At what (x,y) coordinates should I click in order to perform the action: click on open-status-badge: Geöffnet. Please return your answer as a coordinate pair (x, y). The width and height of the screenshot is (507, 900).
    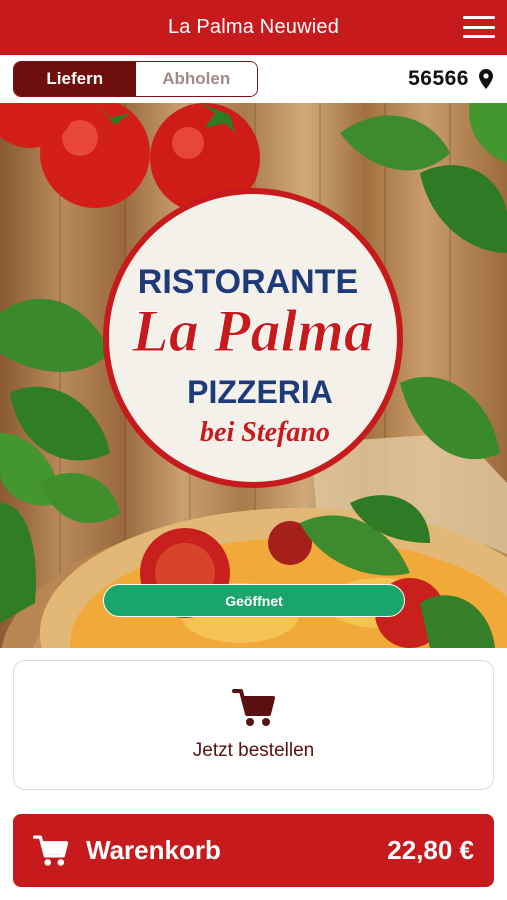
    Looking at the image, I should click on (254, 600).